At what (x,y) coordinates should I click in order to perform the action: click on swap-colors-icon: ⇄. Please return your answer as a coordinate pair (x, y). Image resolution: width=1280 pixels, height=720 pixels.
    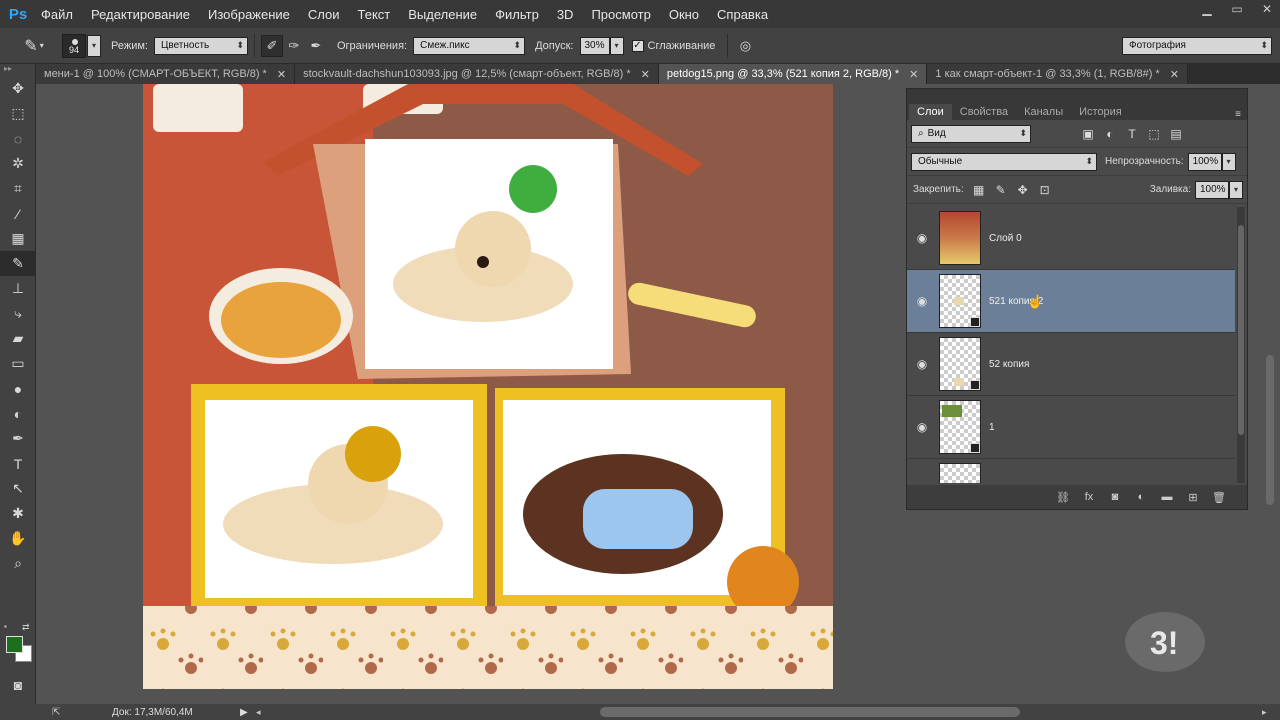
    Looking at the image, I should click on (26, 627).